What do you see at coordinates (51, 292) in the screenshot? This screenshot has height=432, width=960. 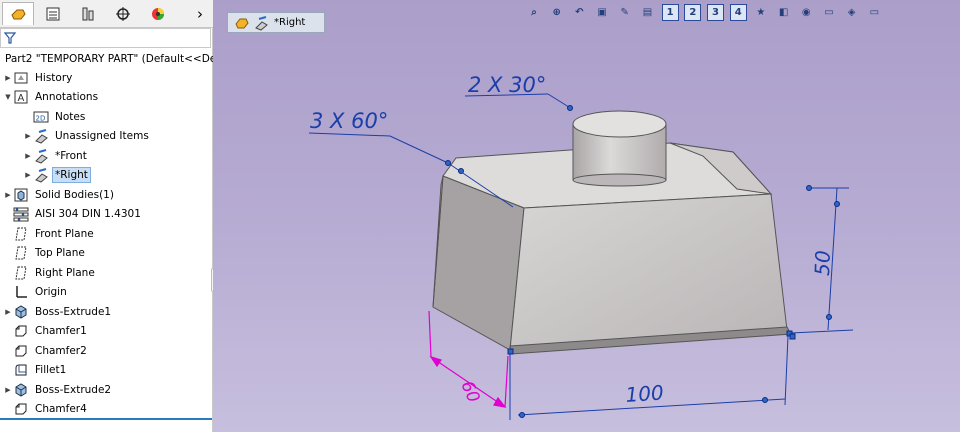 I see `tree-item-label: Origin` at bounding box center [51, 292].